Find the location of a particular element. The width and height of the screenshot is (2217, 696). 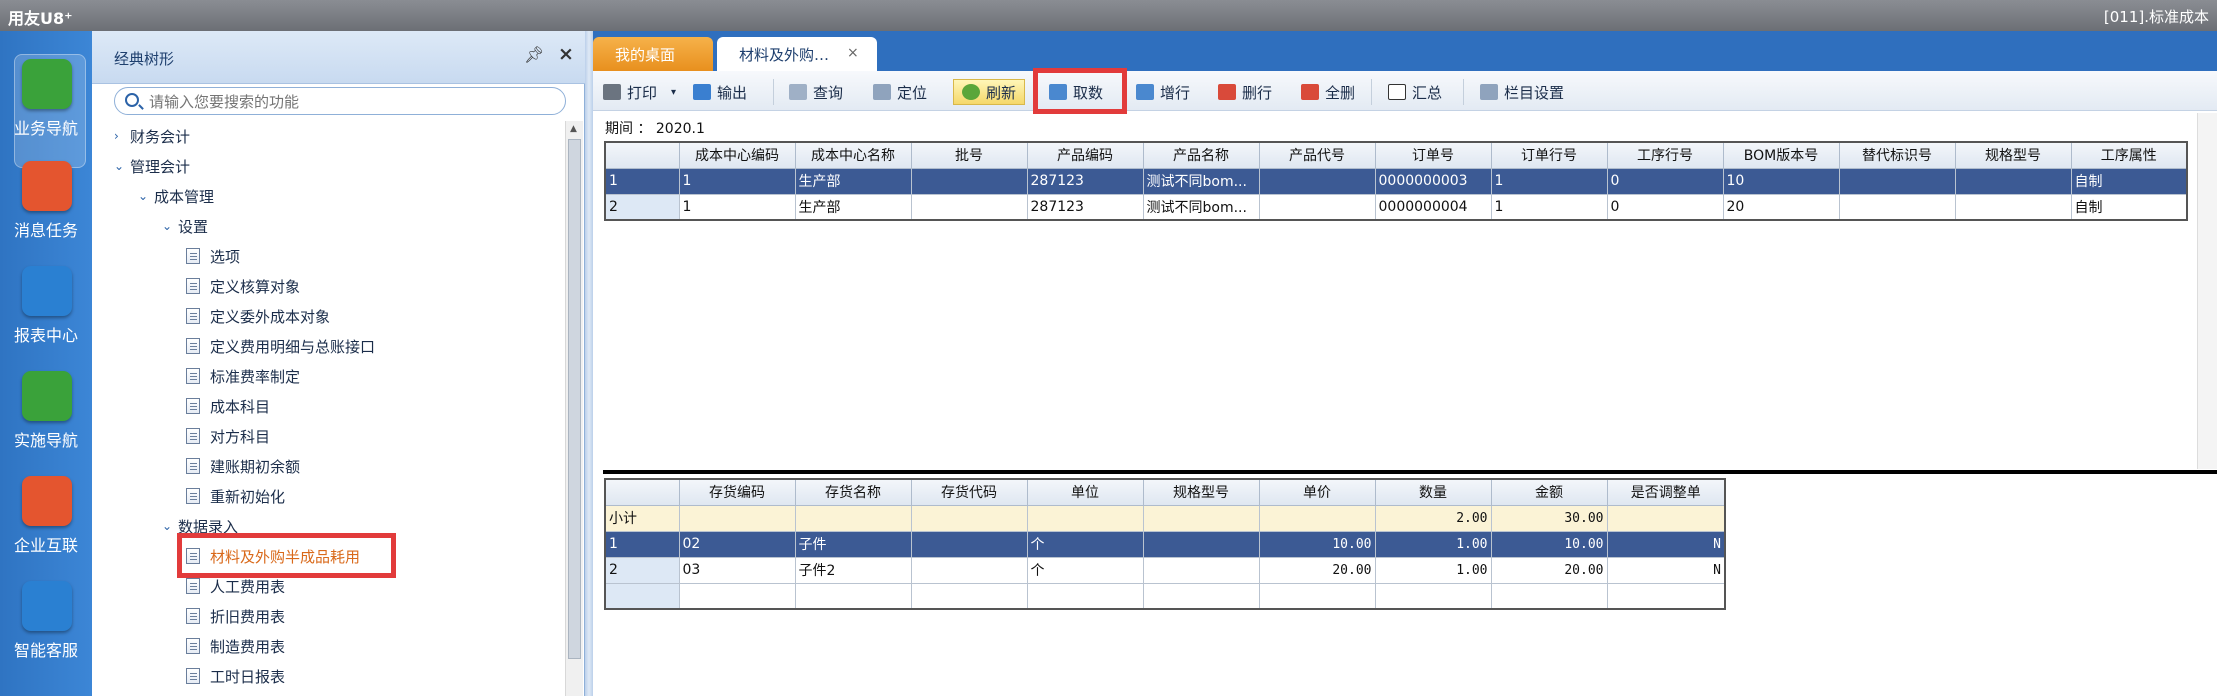

rail-item-3: 实施导航 is located at coordinates (46, 421).